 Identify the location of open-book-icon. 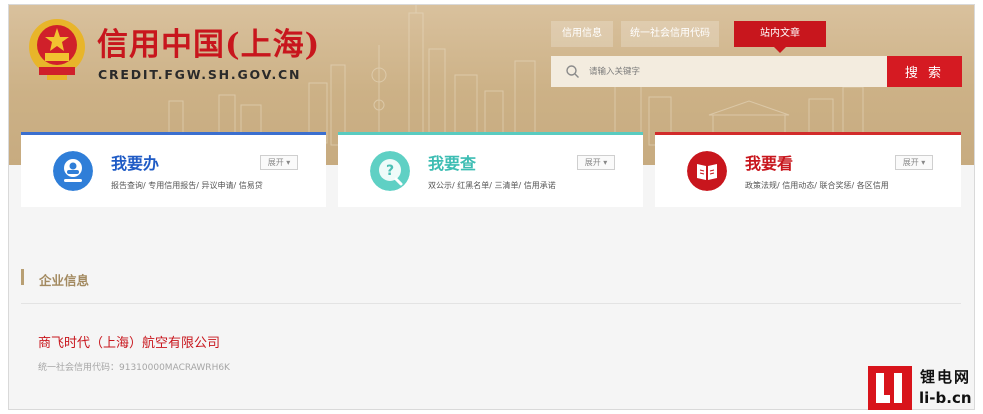
(707, 171).